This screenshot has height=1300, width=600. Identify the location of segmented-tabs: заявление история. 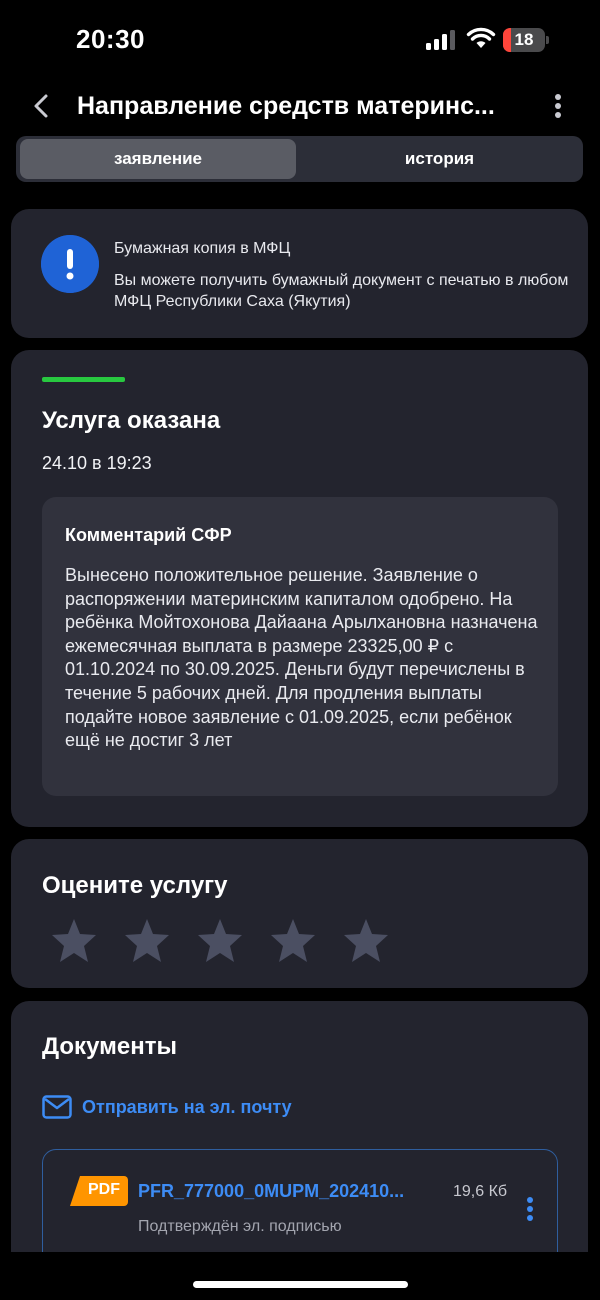
(299, 159).